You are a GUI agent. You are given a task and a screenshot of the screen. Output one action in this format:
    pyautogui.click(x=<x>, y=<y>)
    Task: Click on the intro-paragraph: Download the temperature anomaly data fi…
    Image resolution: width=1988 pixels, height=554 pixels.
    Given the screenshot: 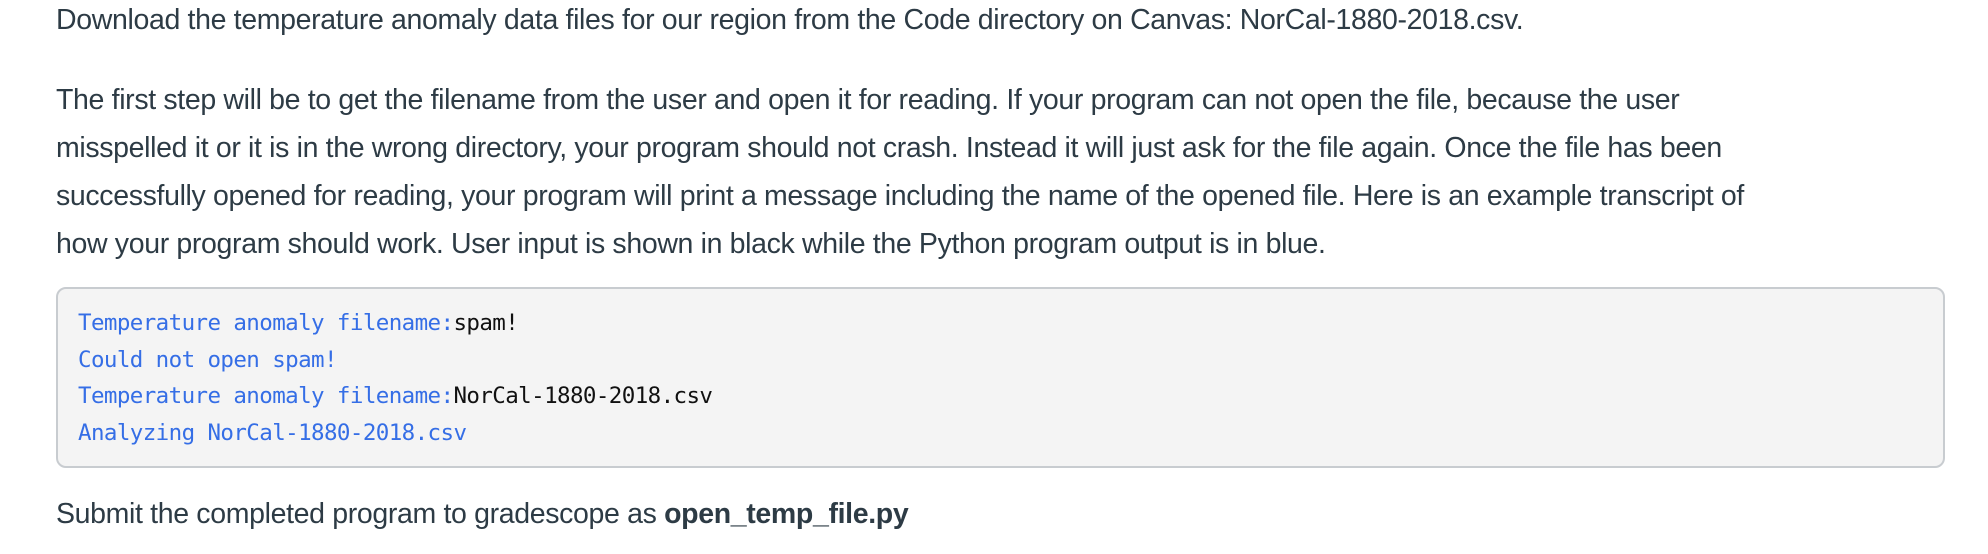 What is the action you would take?
    pyautogui.click(x=790, y=20)
    